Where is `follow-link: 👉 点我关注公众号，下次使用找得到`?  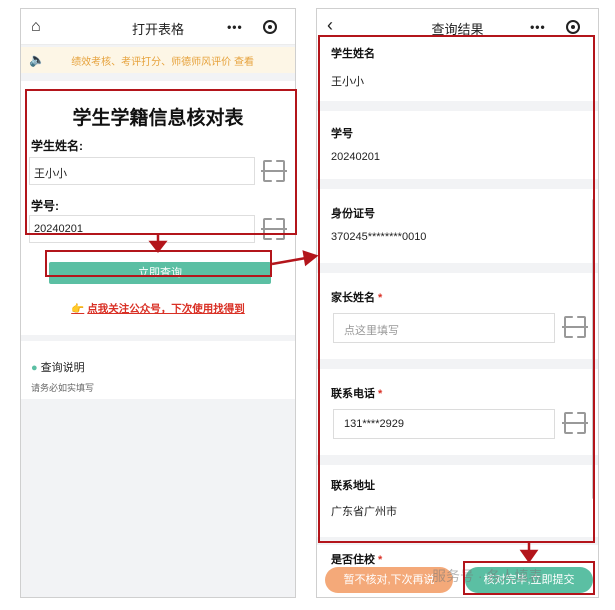
follow-link: 👉 点我关注公众号，下次使用找得到 is located at coordinates (158, 308).